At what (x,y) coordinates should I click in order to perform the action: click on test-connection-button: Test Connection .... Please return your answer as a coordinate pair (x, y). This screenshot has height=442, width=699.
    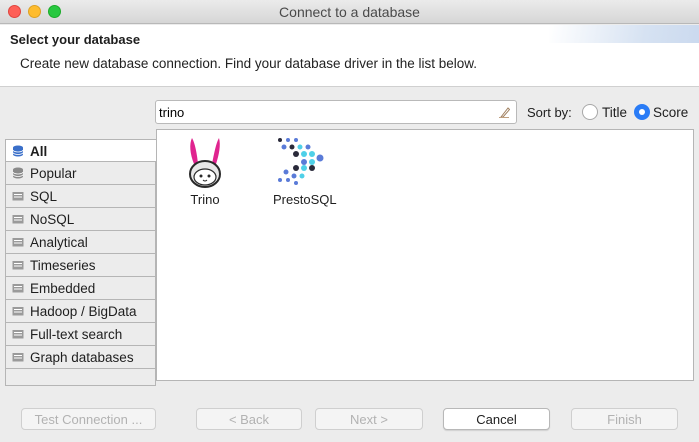
    Looking at the image, I should click on (88, 419).